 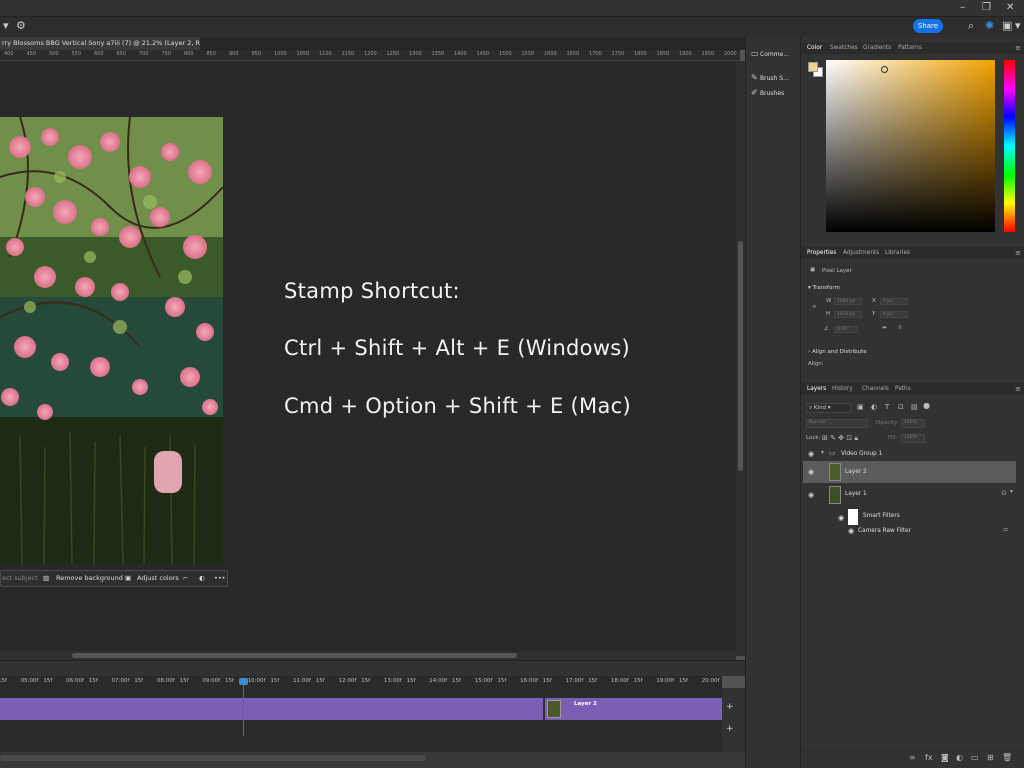 What do you see at coordinates (861, 253) in the screenshot?
I see `tab-adjustments: Adjustments` at bounding box center [861, 253].